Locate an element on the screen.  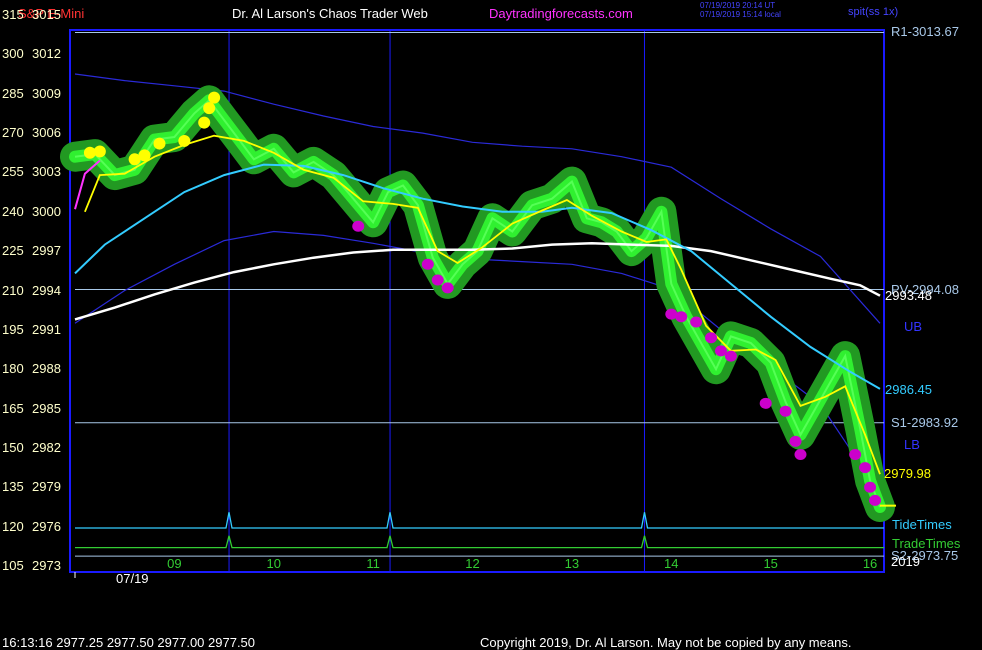
y-price-label: 2982 is located at coordinates (46, 447).